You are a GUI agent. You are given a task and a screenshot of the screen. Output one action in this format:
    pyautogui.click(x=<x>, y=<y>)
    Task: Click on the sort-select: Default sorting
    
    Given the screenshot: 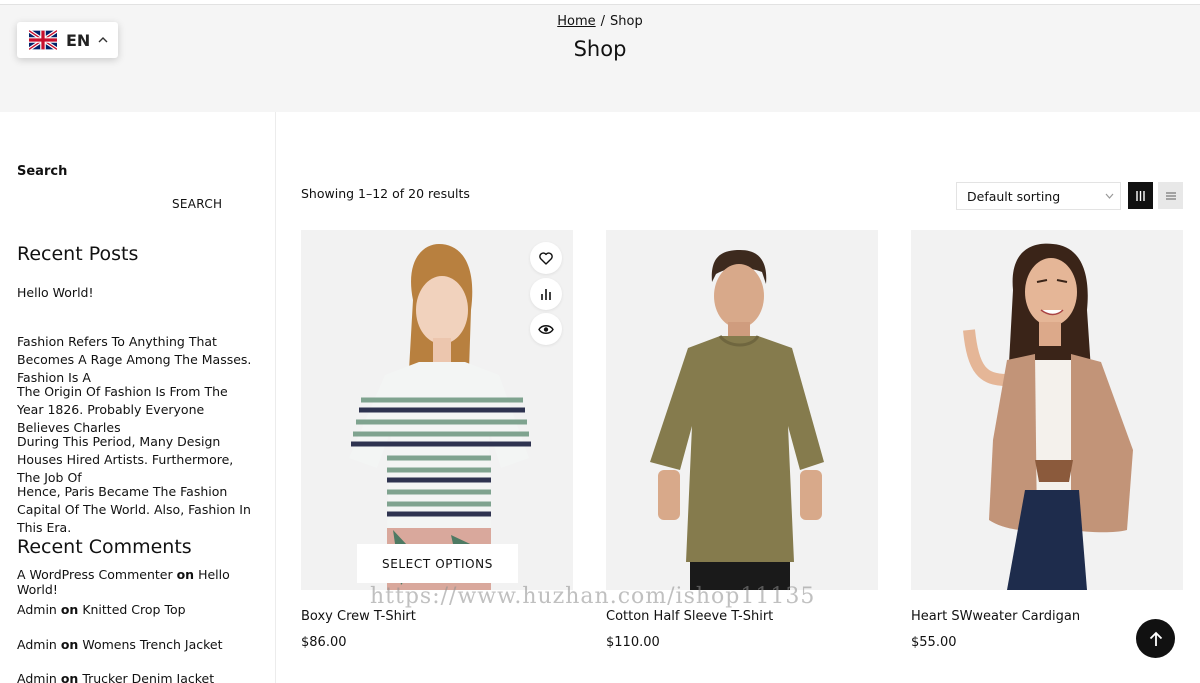 What is the action you would take?
    pyautogui.click(x=1038, y=196)
    